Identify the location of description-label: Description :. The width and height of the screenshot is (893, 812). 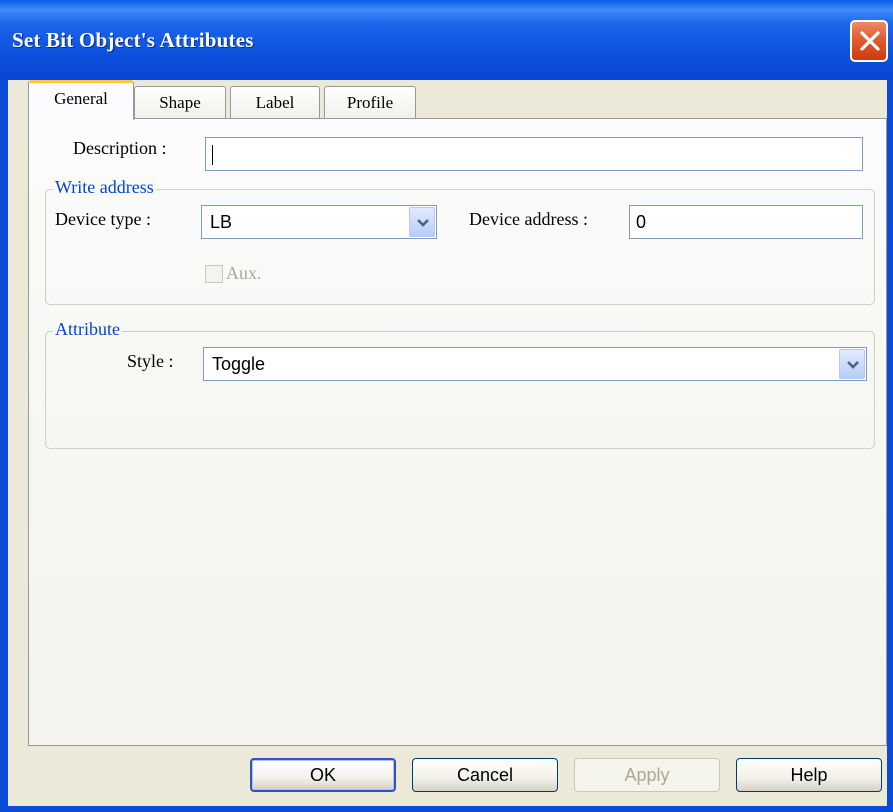
(120, 148).